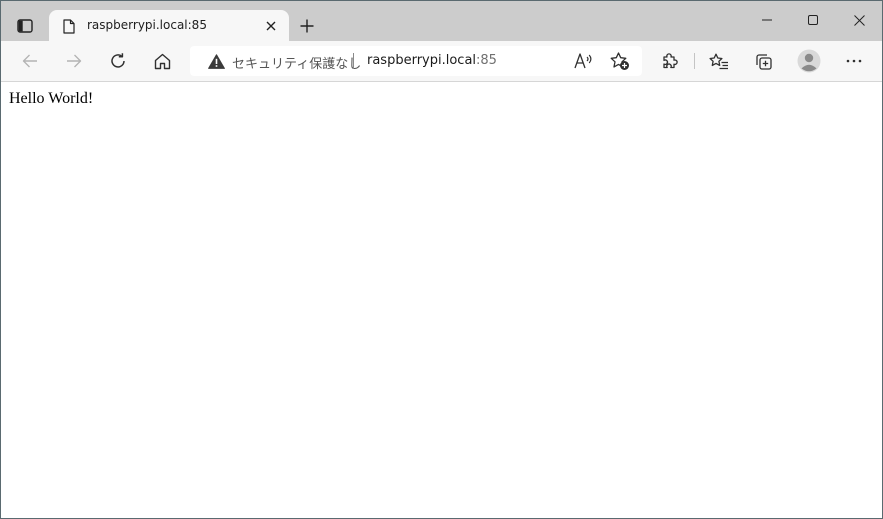 This screenshot has height=519, width=883. I want to click on read-aloud-button, so click(584, 61).